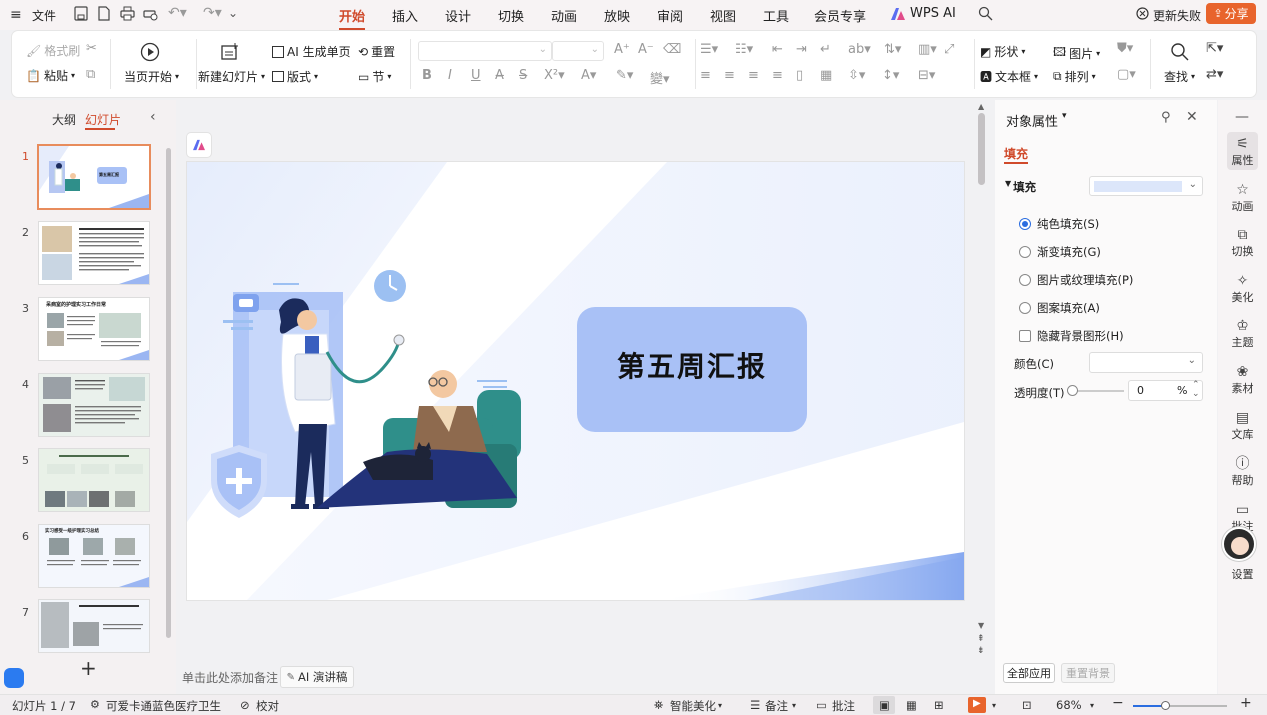 This screenshot has height=715, width=1267. I want to click on sidebar-item-library: ▤ 文库, so click(1242, 426).